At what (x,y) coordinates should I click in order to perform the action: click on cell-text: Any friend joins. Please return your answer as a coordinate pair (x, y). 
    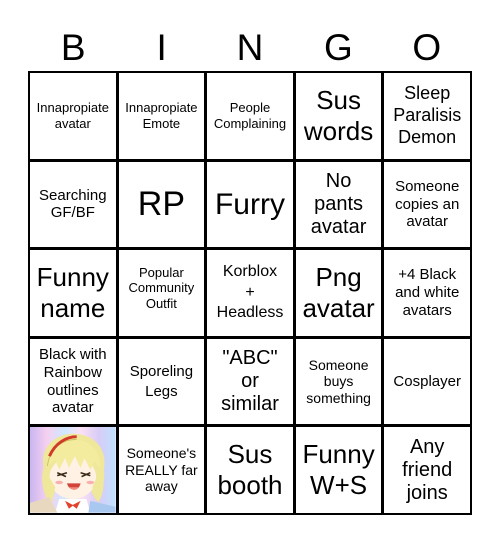
    Looking at the image, I should click on (427, 469).